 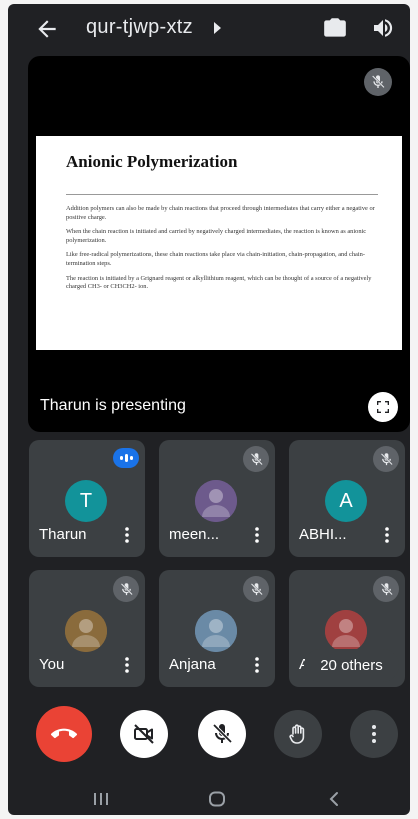 I want to click on end-call-icon, so click(x=64, y=733).